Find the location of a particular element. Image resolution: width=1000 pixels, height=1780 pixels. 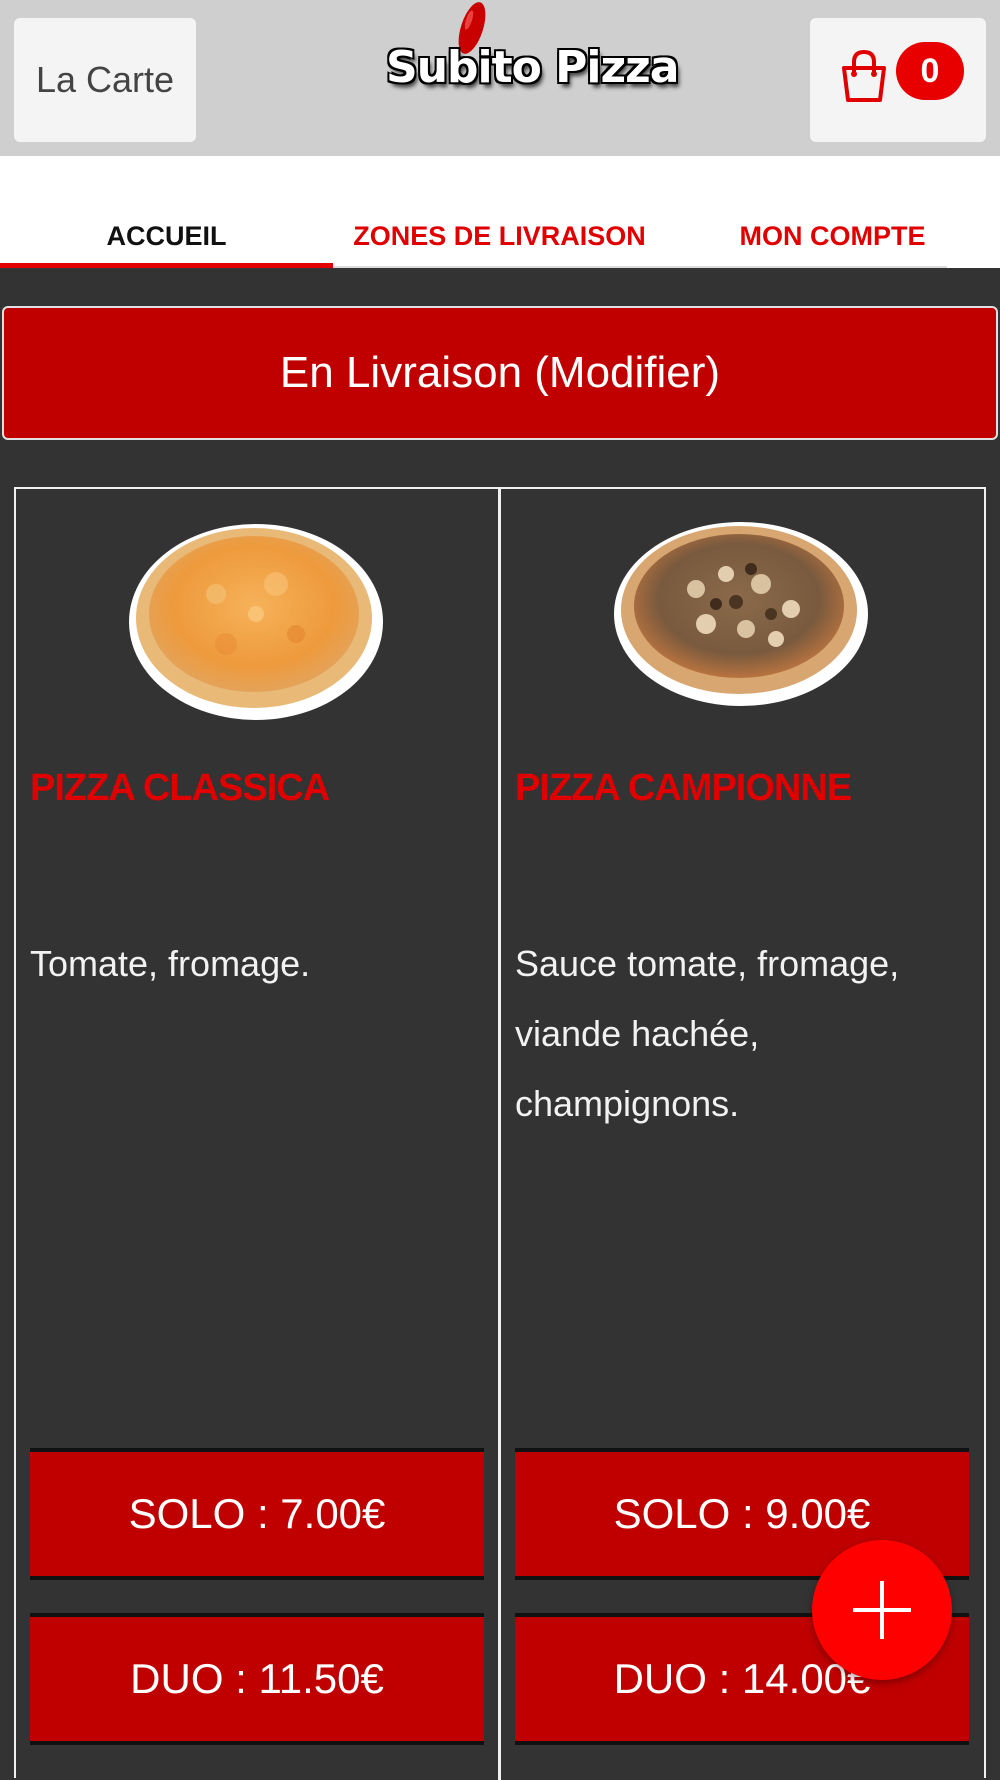

logo-text: Subito Pizza is located at coordinates (532, 67).